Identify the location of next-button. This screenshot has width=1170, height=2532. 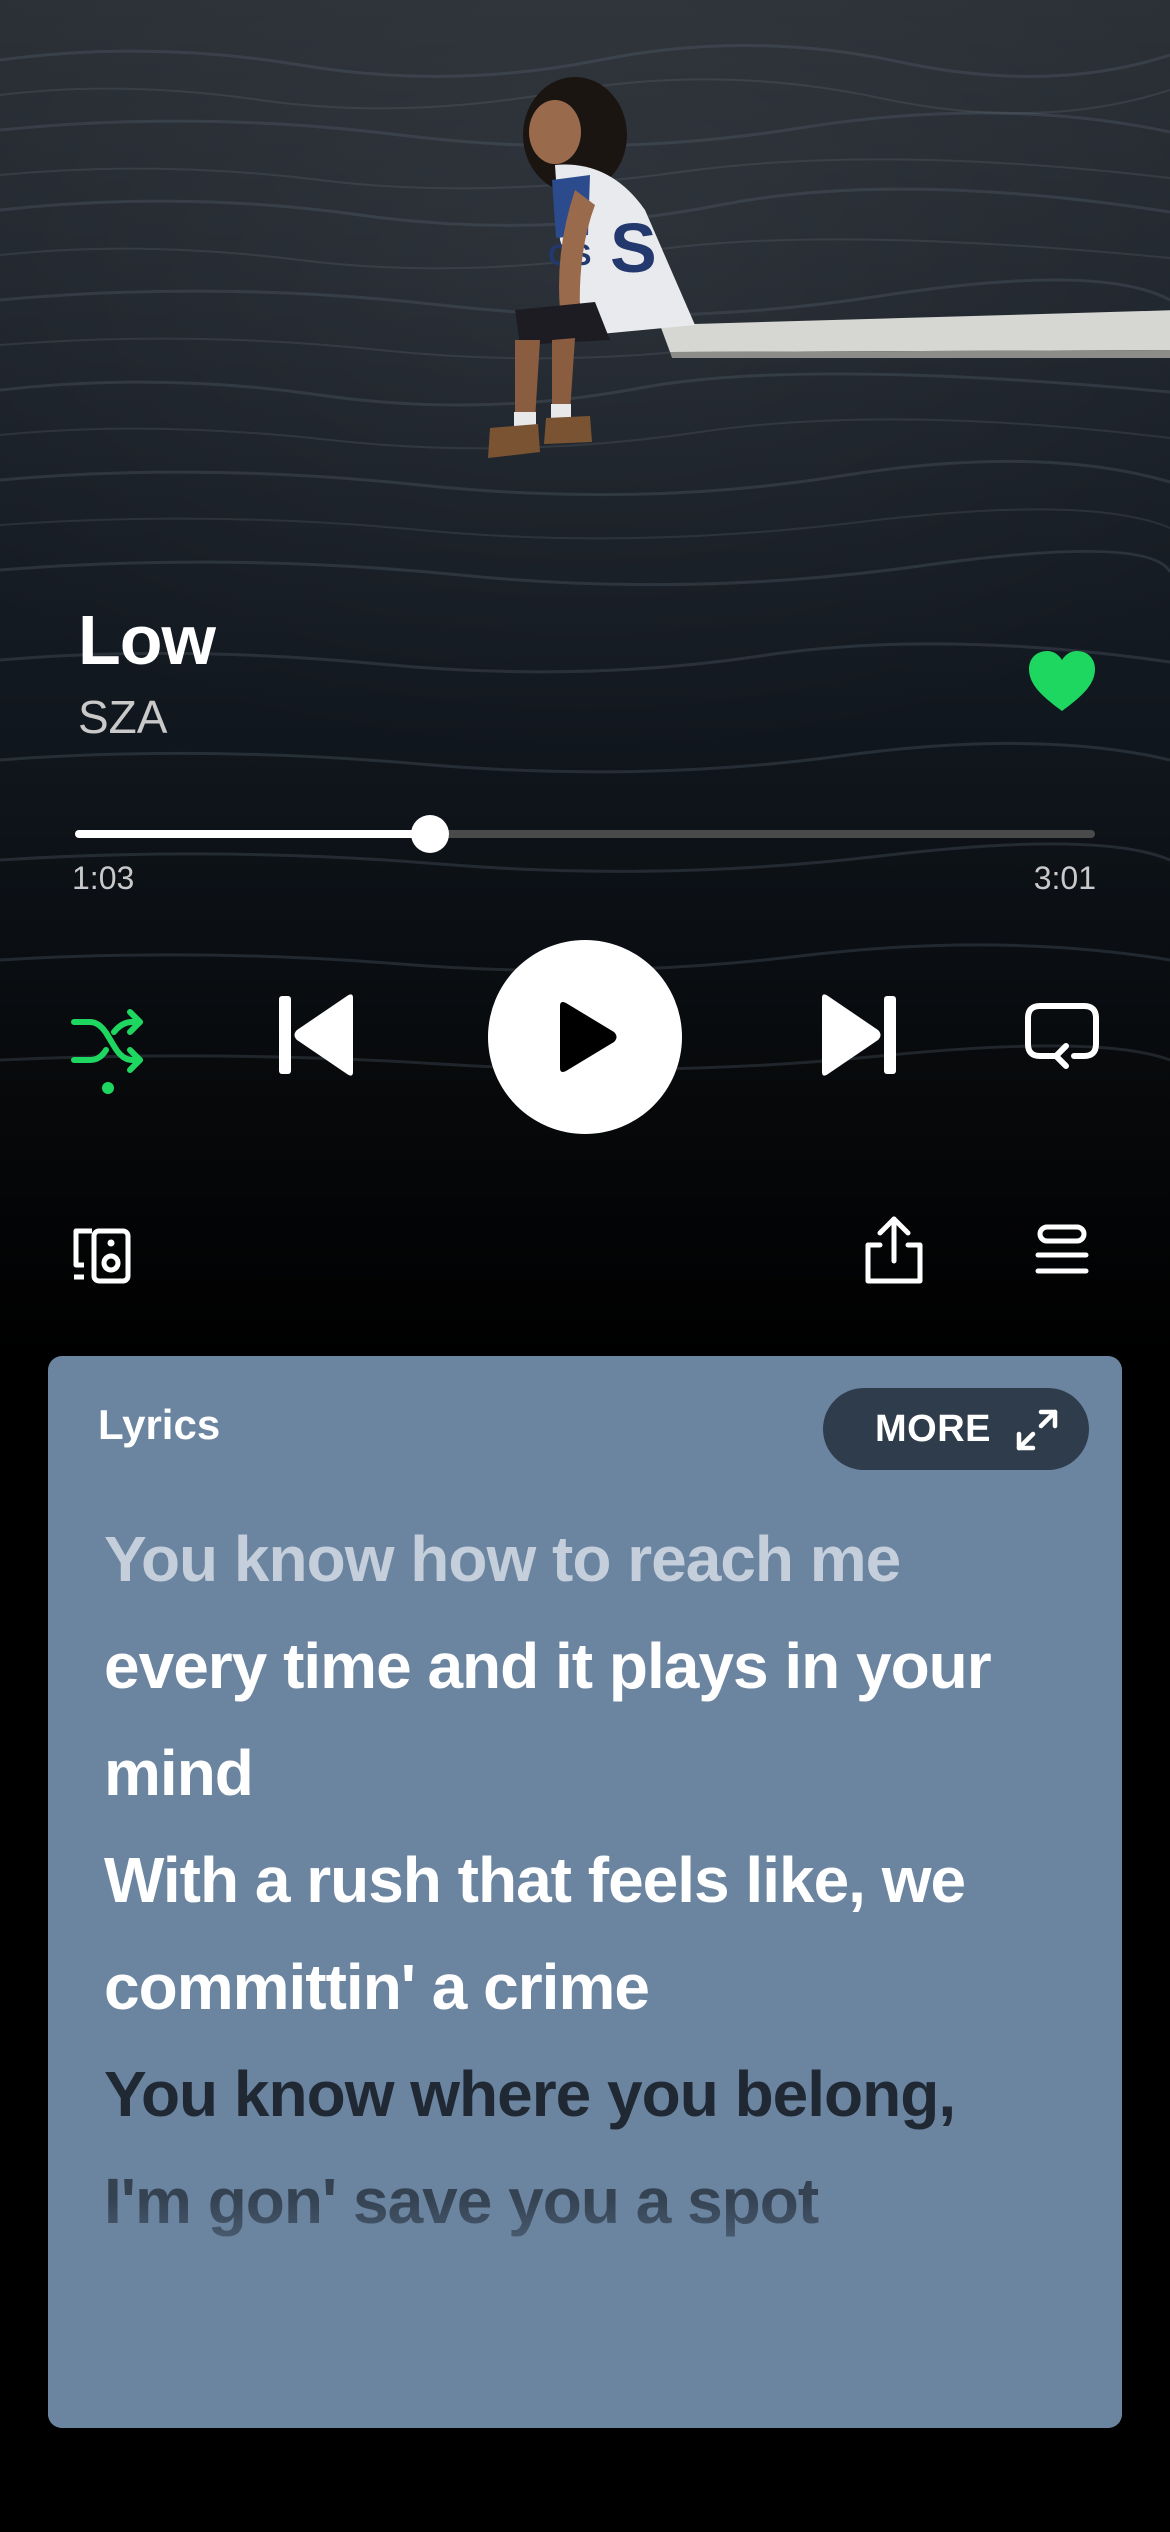
(857, 1035).